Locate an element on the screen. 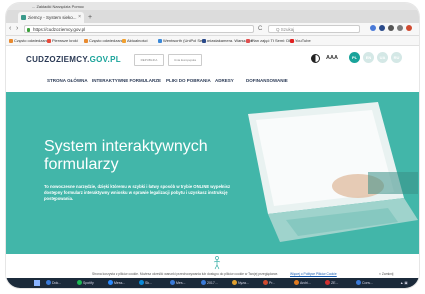 The width and height of the screenshot is (425, 294). partner-logo-1: REPUBLIKA is located at coordinates (149, 60).